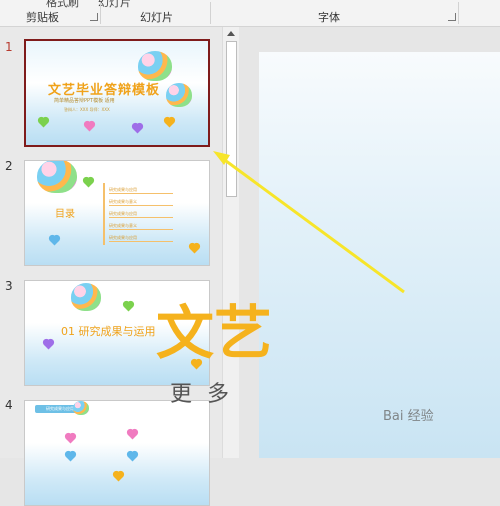 The width and height of the screenshot is (500, 506). What do you see at coordinates (329, 17) in the screenshot?
I see `font-group-label: 字体` at bounding box center [329, 17].